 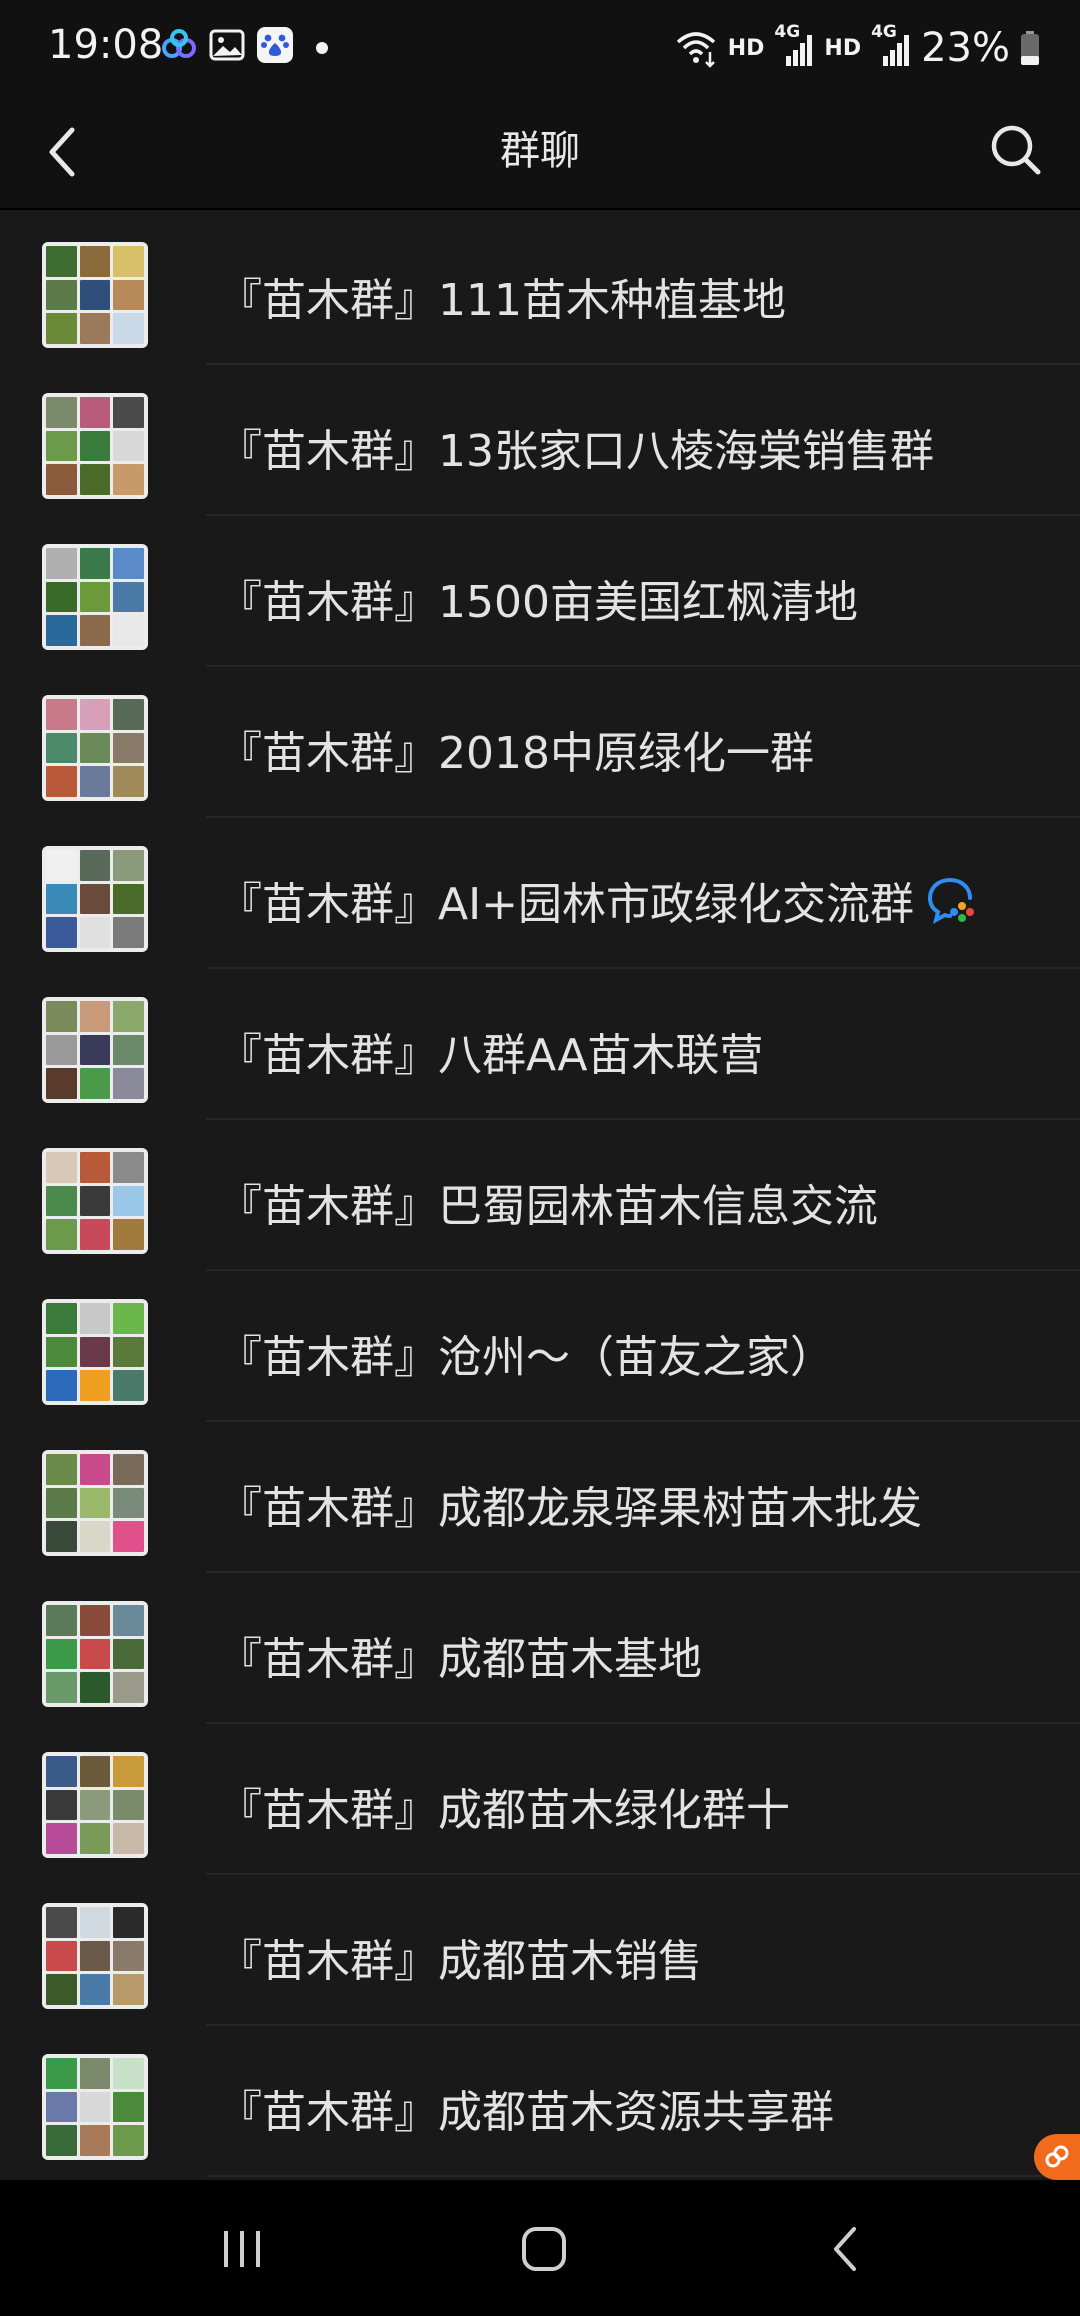 What do you see at coordinates (598, 900) in the screenshot?
I see `group-name: 『苗木群』AI+园林市政绿化交流群` at bounding box center [598, 900].